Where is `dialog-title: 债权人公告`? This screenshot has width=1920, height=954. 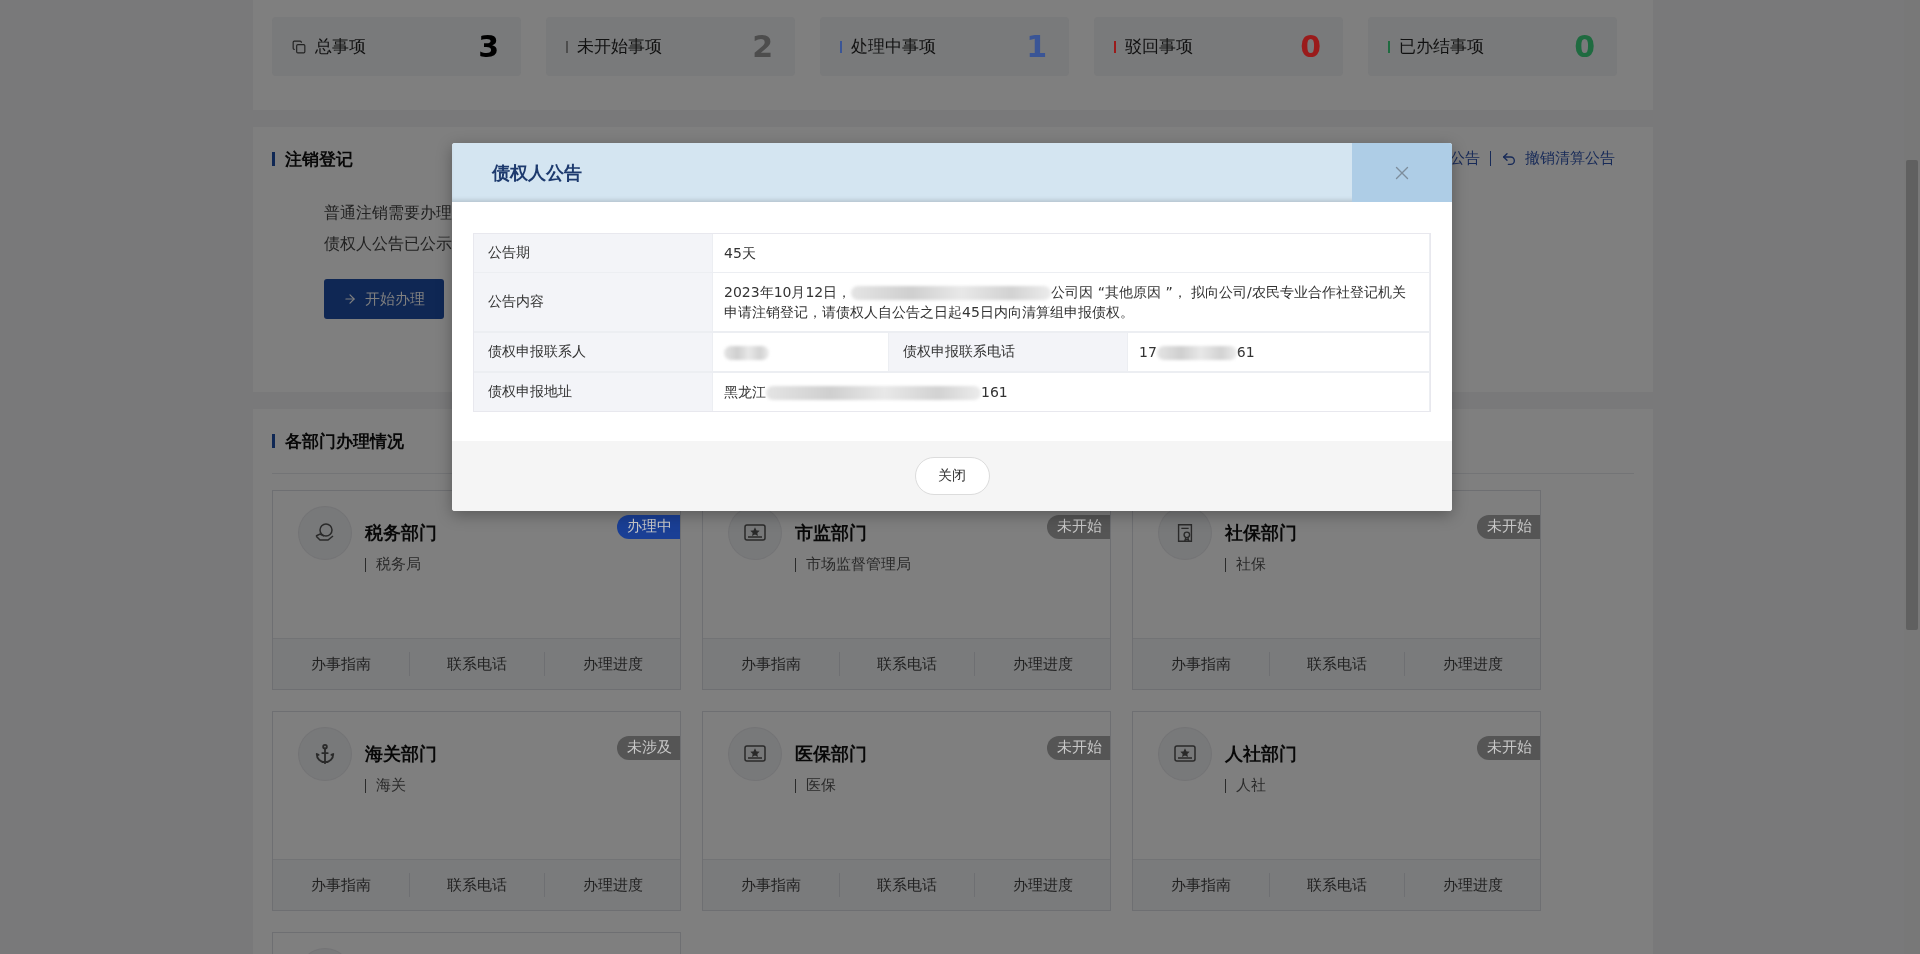 dialog-title: 债权人公告 is located at coordinates (536, 172).